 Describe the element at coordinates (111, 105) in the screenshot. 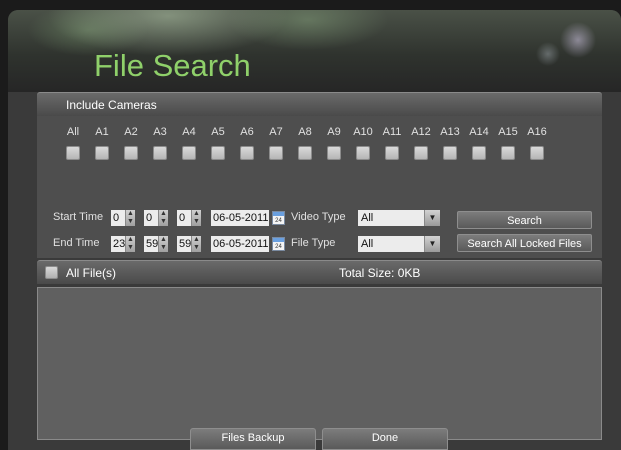

I see `include-cameras-label: Include Cameras` at that location.